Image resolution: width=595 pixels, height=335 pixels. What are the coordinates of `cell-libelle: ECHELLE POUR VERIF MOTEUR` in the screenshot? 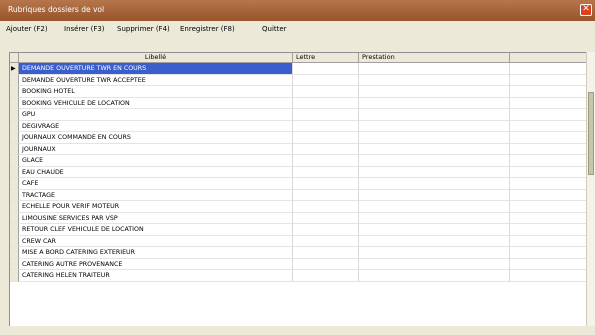 It's located at (156, 207).